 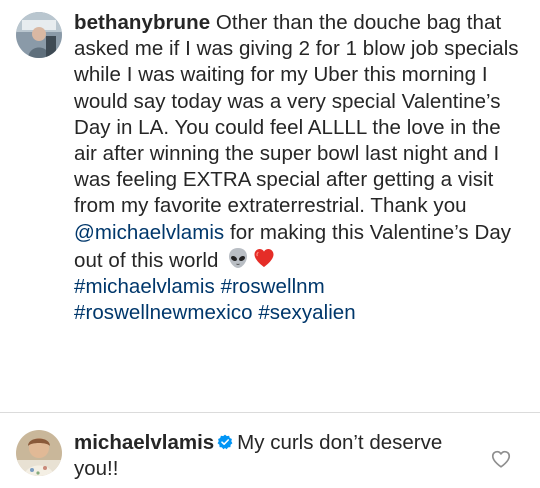 What do you see at coordinates (144, 286) in the screenshot?
I see `hashtag-link: #michaelvlamis` at bounding box center [144, 286].